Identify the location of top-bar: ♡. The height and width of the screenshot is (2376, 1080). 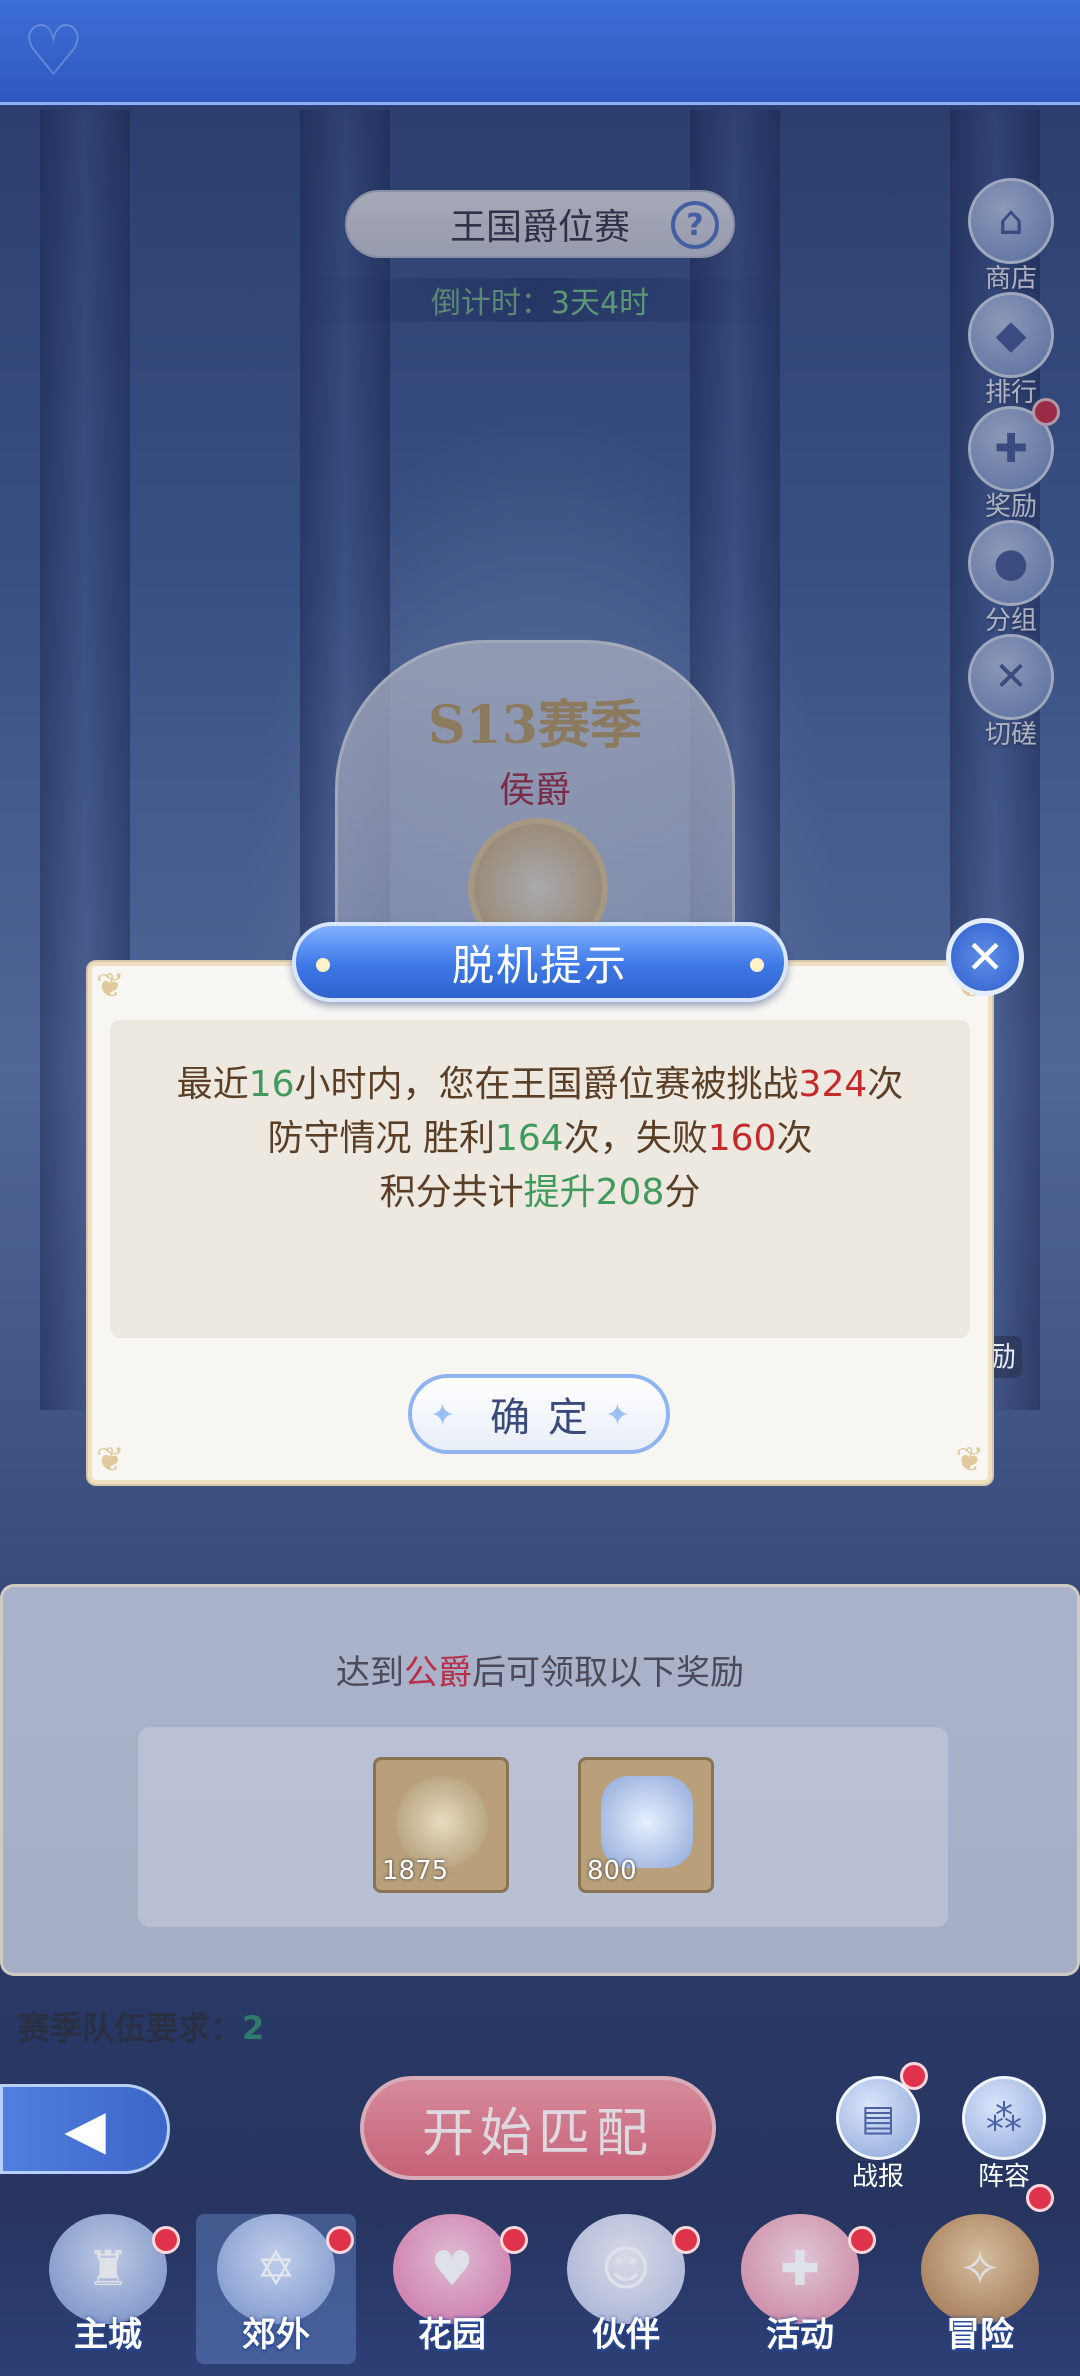
(540, 52).